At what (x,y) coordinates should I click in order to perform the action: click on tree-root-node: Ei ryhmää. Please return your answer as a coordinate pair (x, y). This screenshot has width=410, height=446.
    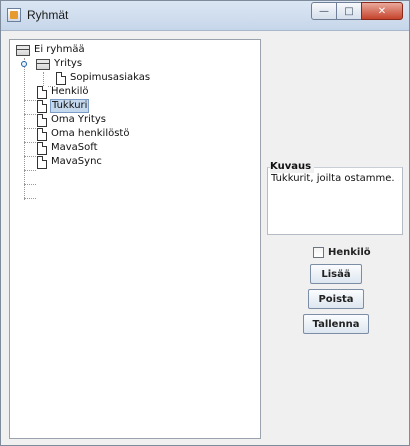
    Looking at the image, I should click on (51, 50).